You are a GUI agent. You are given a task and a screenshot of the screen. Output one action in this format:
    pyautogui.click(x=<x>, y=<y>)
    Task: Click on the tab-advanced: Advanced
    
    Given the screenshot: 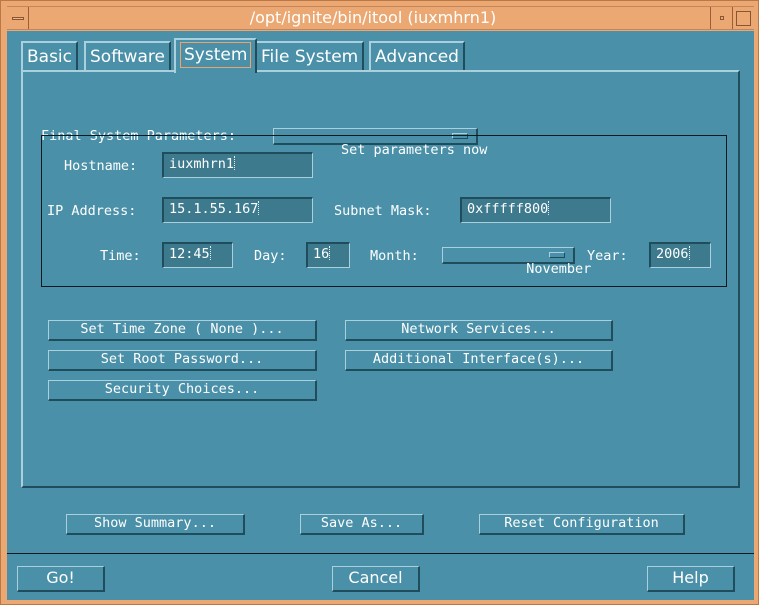 What is the action you would take?
    pyautogui.click(x=417, y=56)
    